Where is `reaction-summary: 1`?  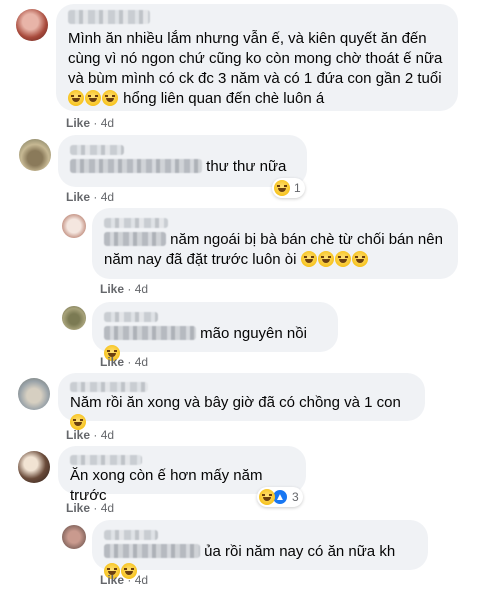 reaction-summary: 1 is located at coordinates (288, 188).